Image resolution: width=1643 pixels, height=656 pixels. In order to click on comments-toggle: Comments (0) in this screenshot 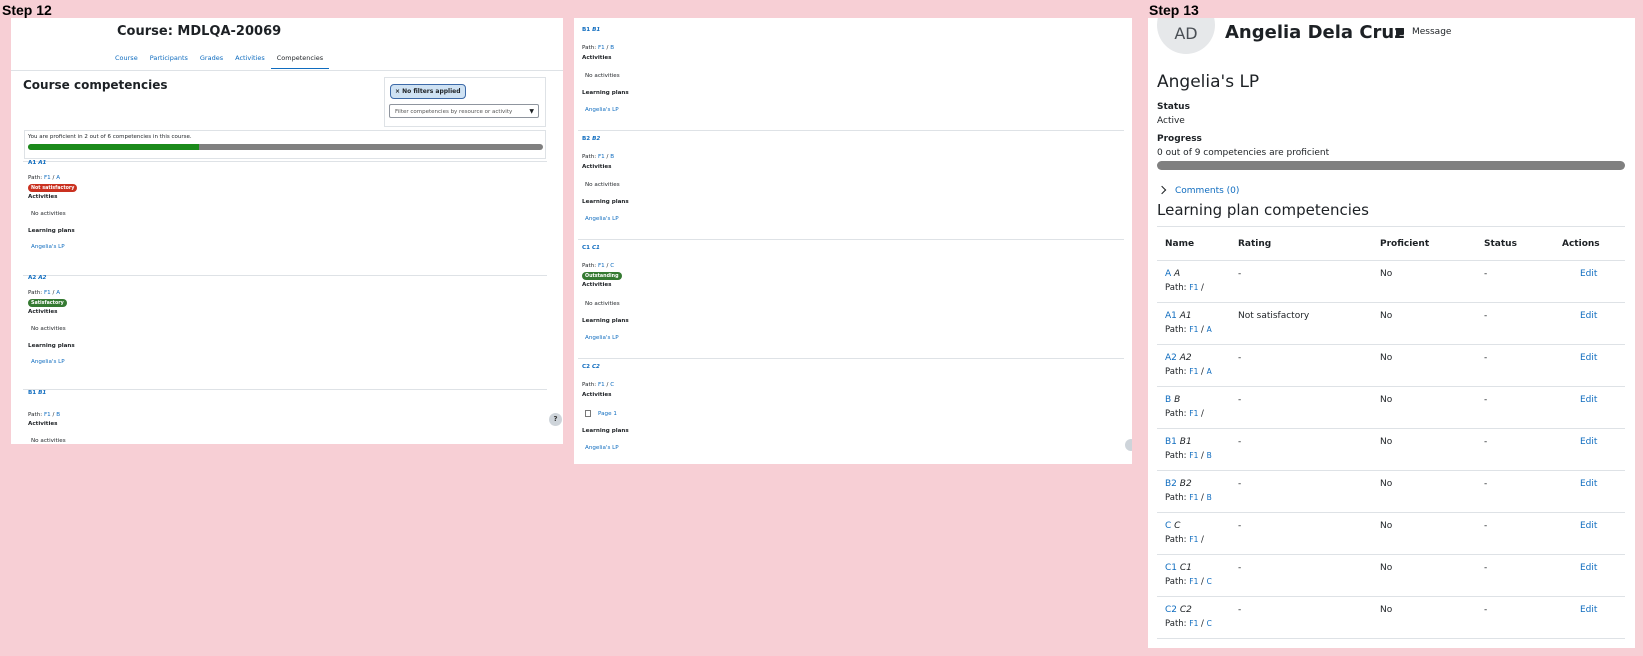, I will do `click(1198, 190)`.